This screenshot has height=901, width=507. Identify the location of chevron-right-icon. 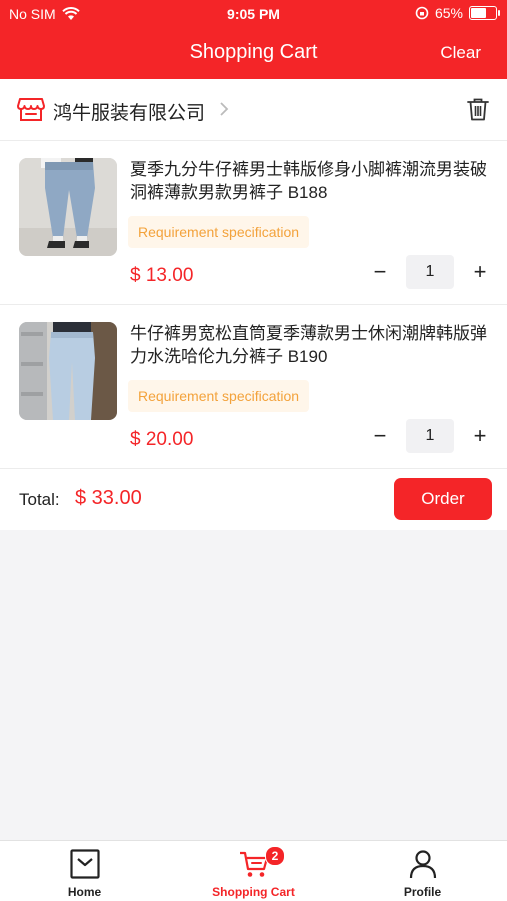
(224, 109).